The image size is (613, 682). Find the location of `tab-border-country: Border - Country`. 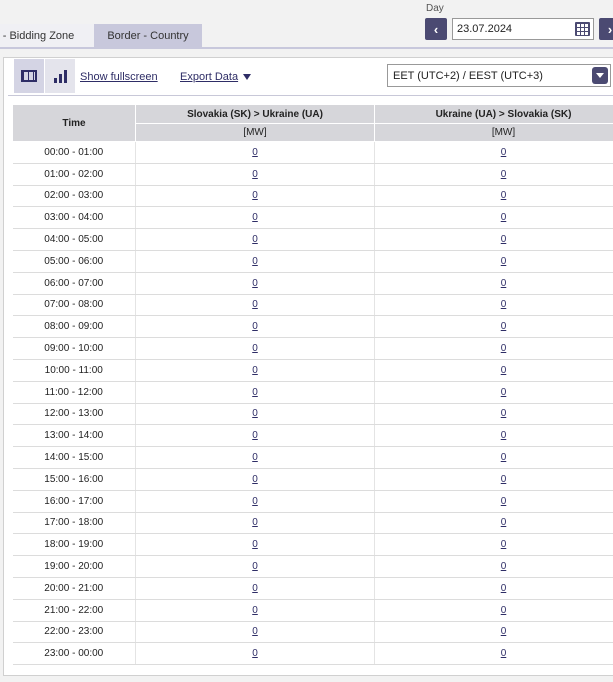

tab-border-country: Border - Country is located at coordinates (148, 36).